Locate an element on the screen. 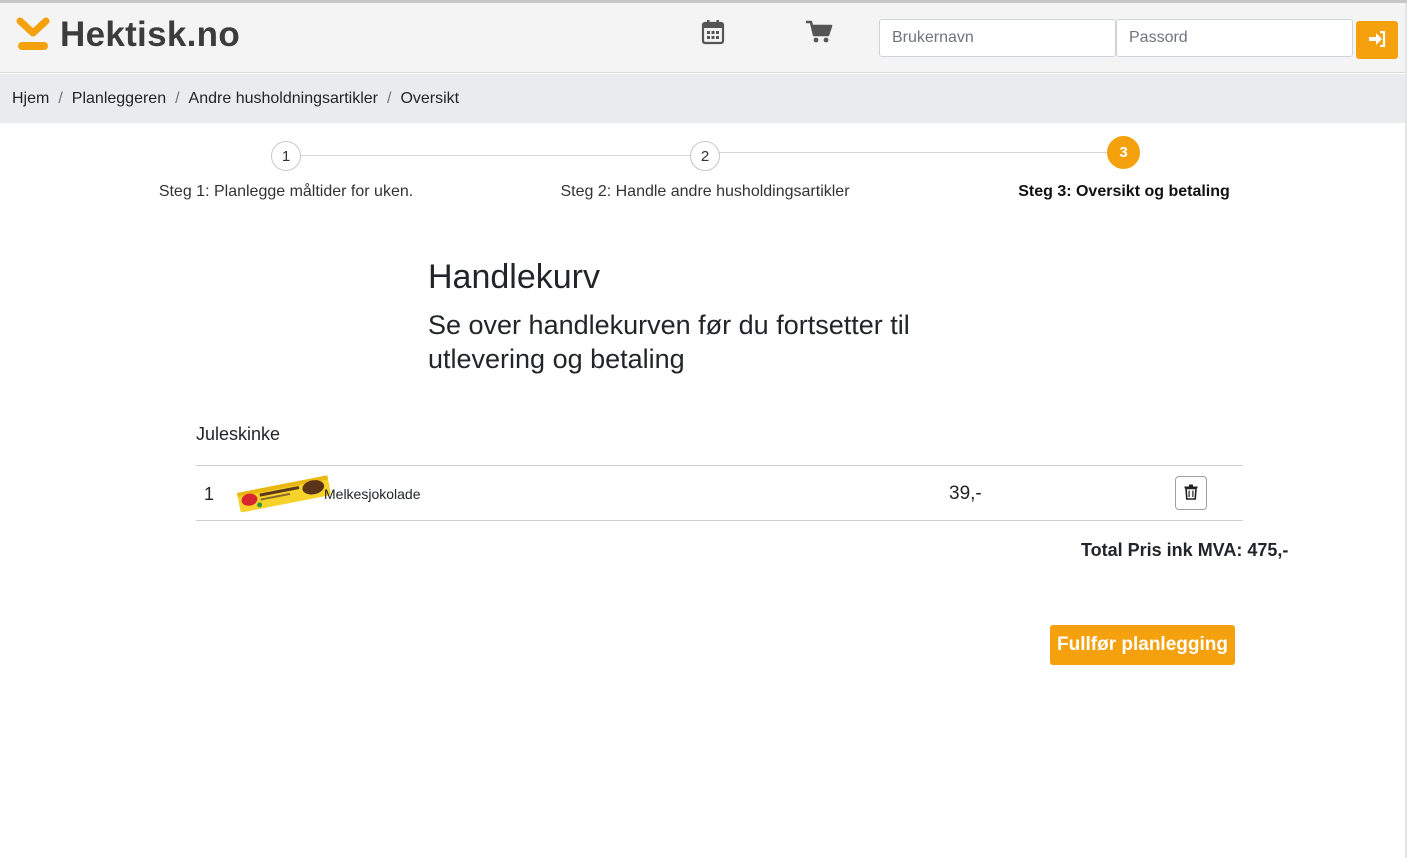 Image resolution: width=1407 pixels, height=858 pixels. step-3-circle: 3 is located at coordinates (1123, 152).